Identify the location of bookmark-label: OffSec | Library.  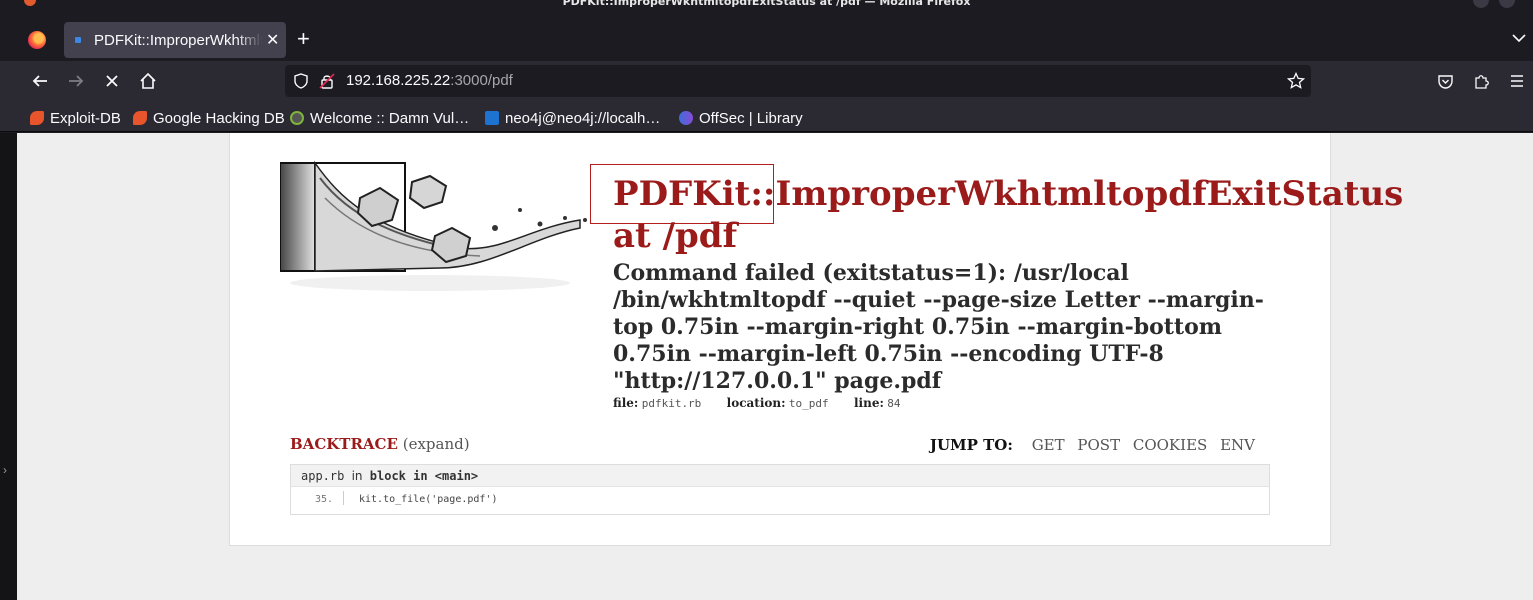
(751, 118).